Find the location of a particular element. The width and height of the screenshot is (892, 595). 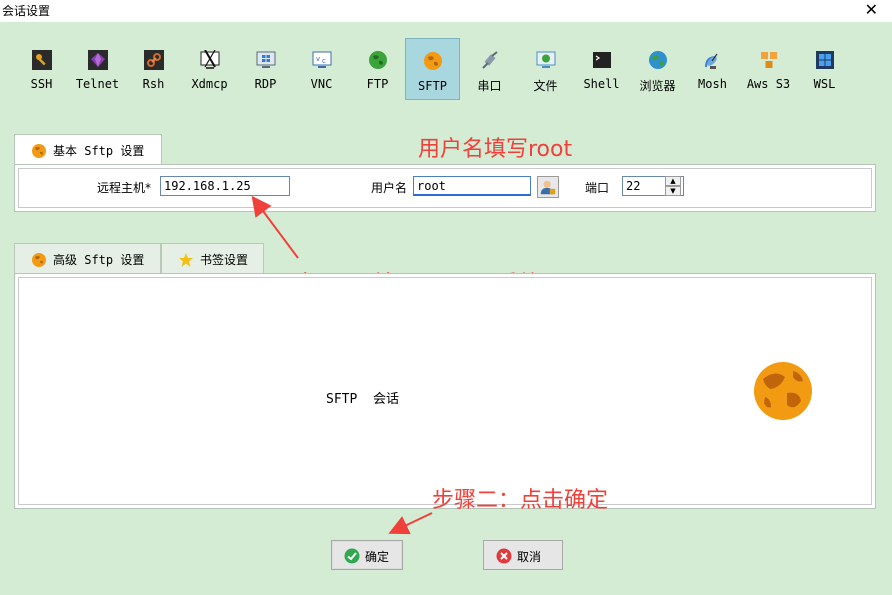

close-circle-icon is located at coordinates (504, 556).